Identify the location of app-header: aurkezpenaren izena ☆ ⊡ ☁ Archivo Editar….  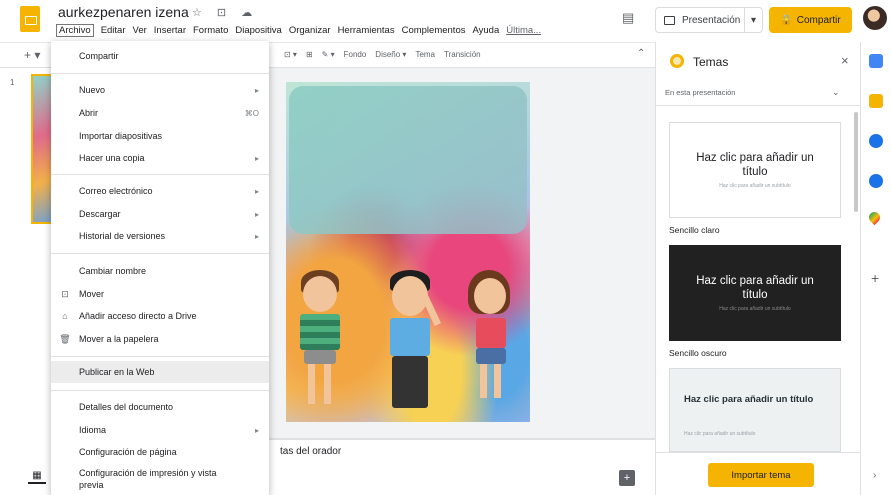
(445, 20).